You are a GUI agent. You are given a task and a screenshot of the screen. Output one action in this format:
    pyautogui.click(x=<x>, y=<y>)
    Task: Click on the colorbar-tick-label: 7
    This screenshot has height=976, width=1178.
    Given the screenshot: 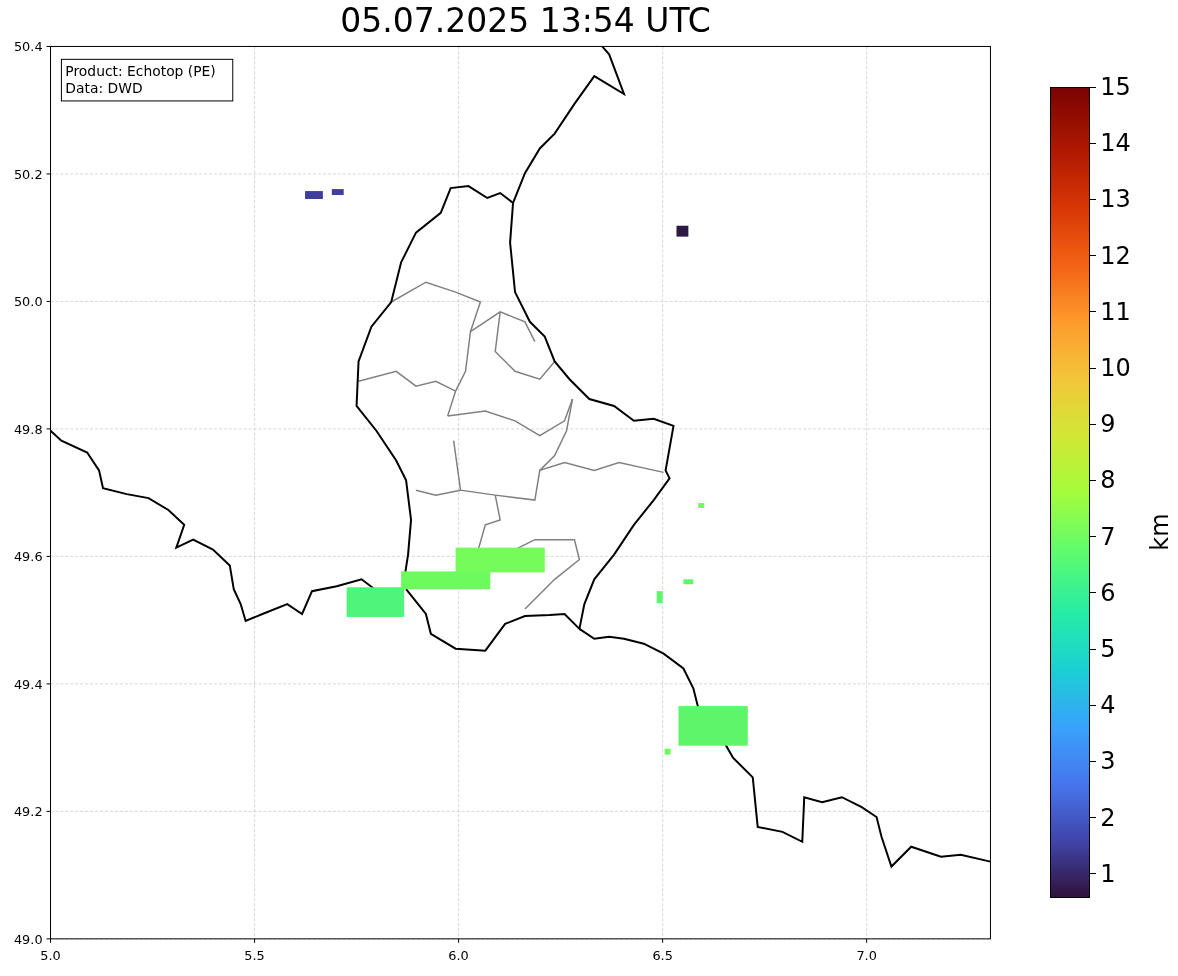 What is the action you would take?
    pyautogui.click(x=1110, y=536)
    